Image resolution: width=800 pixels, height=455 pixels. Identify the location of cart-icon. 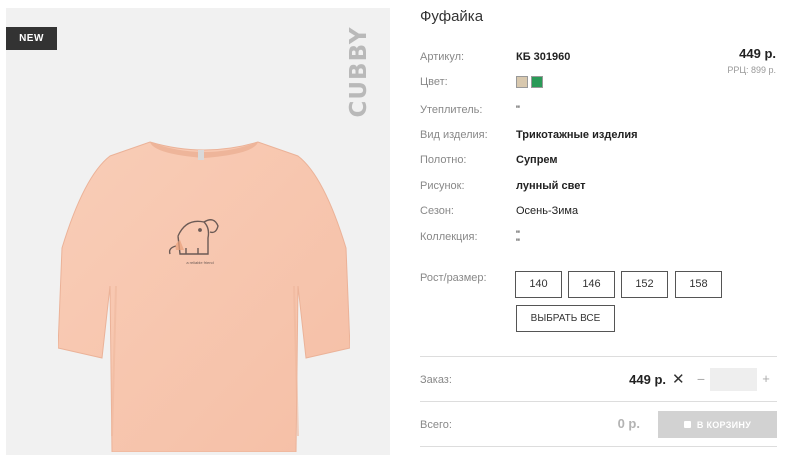
(687, 424).